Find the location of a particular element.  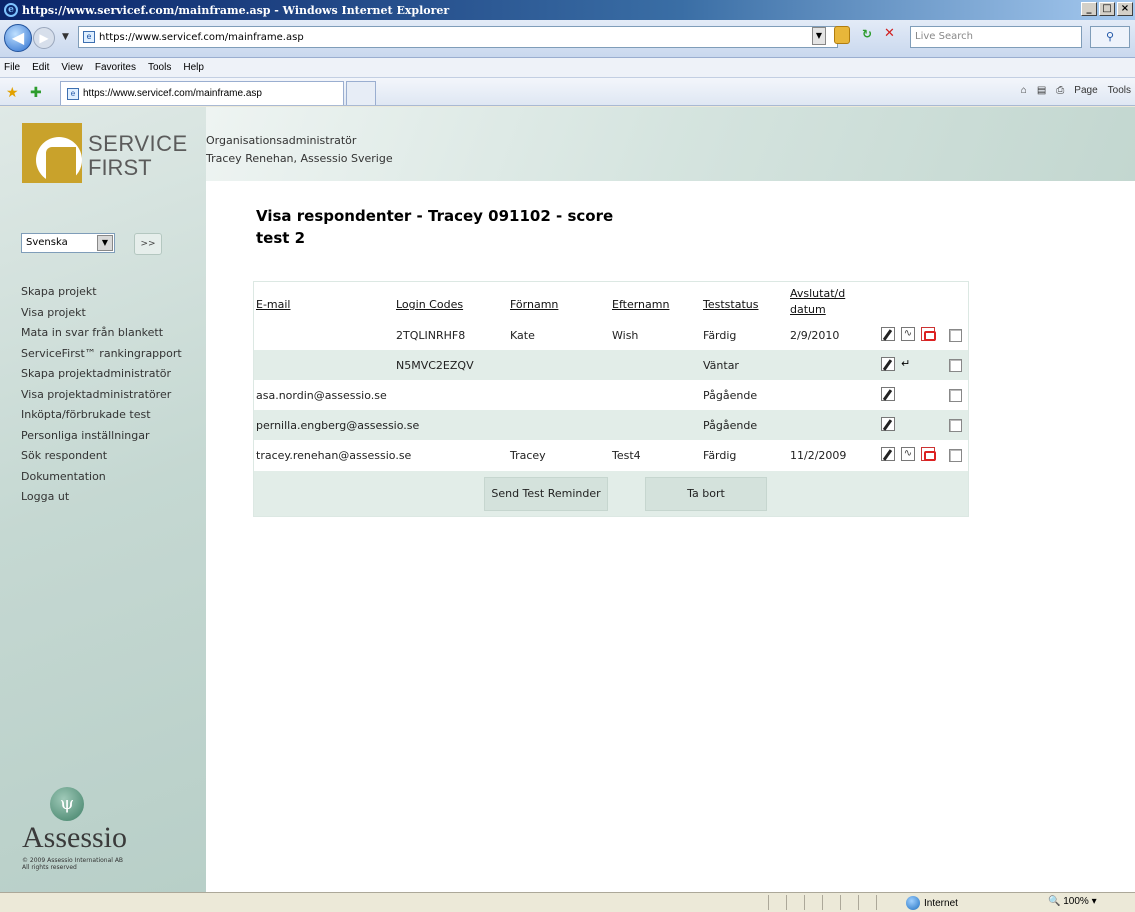

status-bar: Internet 🔍 100% ▾ is located at coordinates (567, 902).